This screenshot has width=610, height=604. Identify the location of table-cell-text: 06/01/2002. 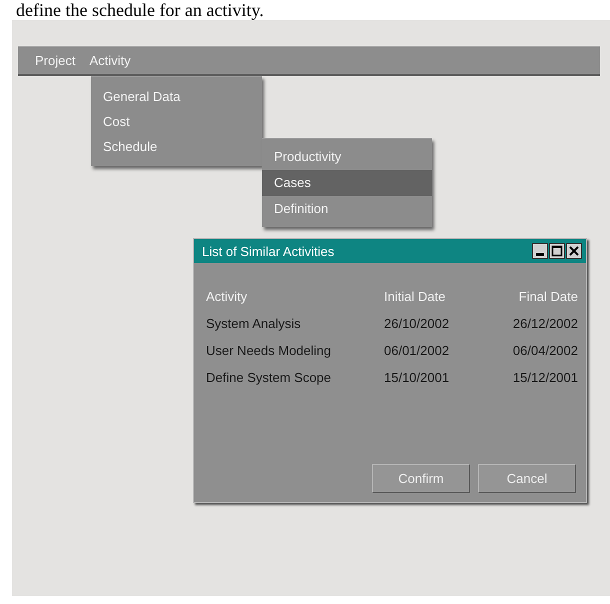
(417, 350).